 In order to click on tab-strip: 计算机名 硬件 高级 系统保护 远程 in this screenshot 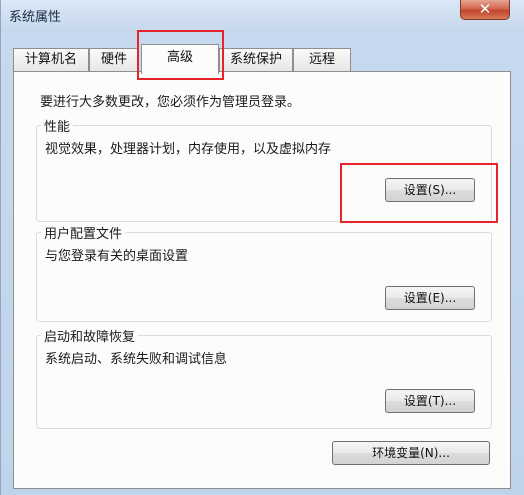, I will do `click(268, 59)`.